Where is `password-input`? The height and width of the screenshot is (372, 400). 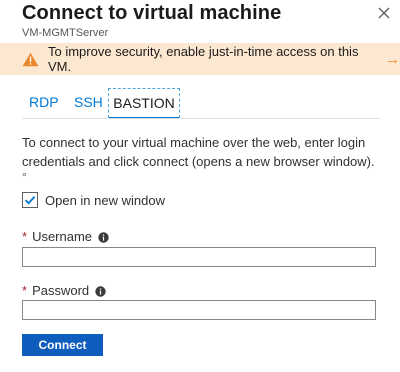 password-input is located at coordinates (199, 310).